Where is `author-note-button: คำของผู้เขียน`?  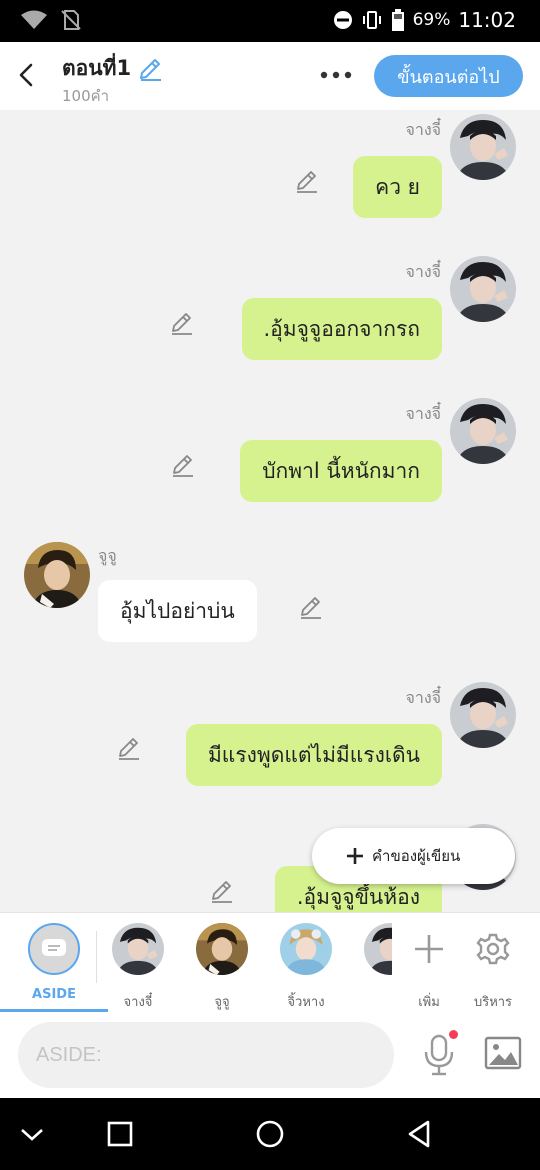
author-note-button: คำของผู้เขียน is located at coordinates (413, 856).